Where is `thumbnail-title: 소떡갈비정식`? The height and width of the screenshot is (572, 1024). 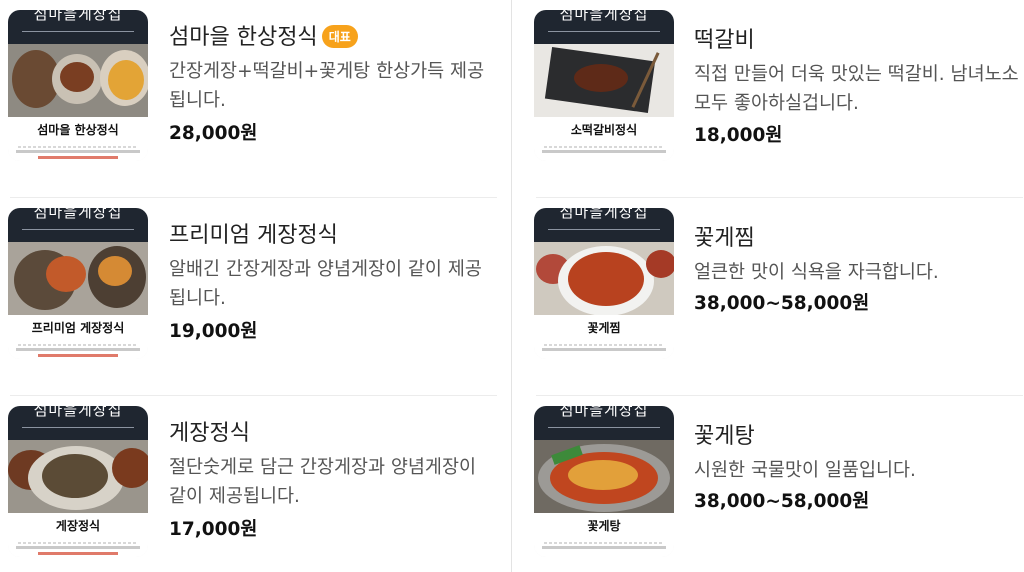 thumbnail-title: 소떡갈비정식 is located at coordinates (604, 130).